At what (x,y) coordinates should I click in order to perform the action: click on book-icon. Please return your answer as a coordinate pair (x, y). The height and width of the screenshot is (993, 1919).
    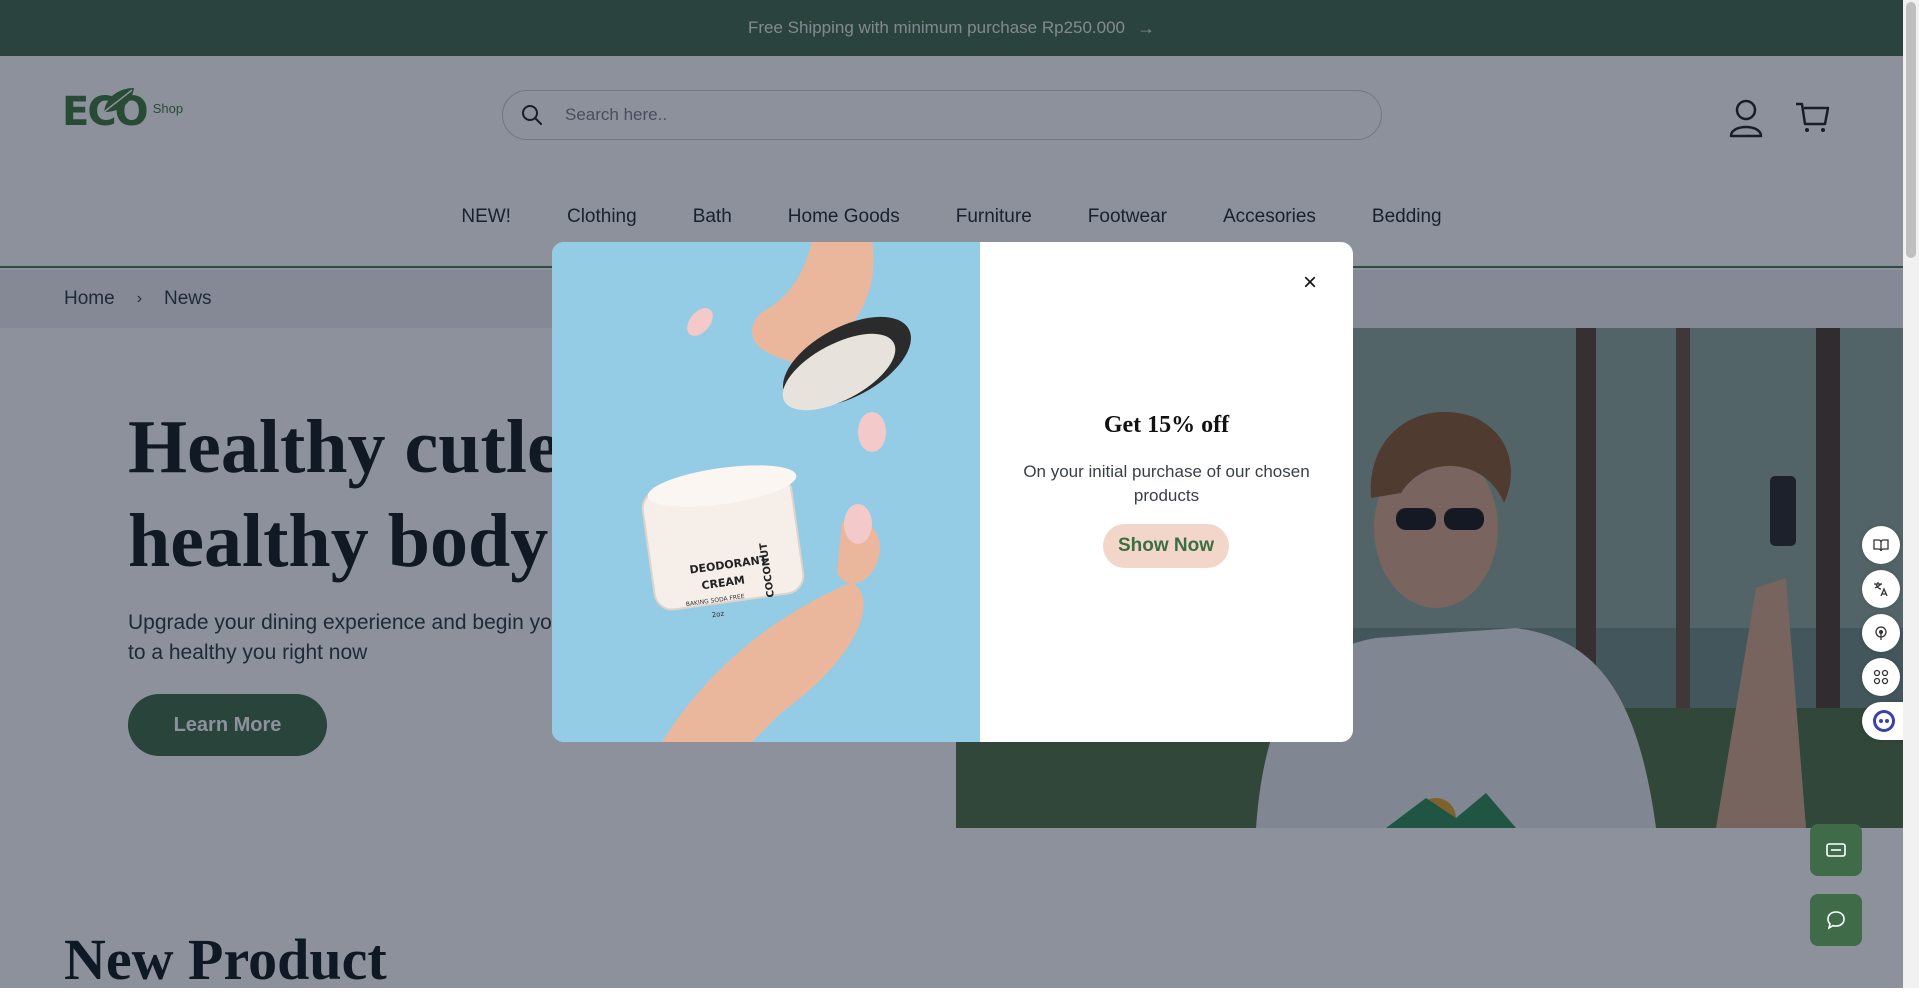
    Looking at the image, I should click on (1881, 545).